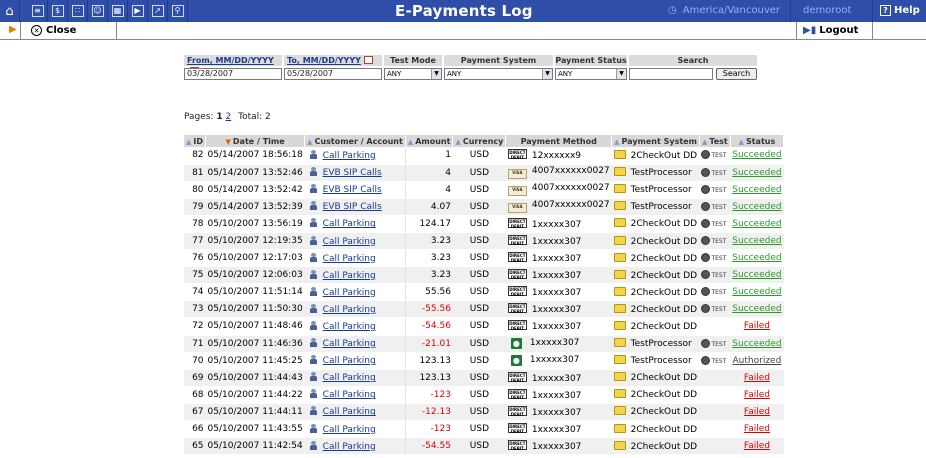 This screenshot has width=926, height=458. I want to click on dollar-icon: $, so click(58, 11).